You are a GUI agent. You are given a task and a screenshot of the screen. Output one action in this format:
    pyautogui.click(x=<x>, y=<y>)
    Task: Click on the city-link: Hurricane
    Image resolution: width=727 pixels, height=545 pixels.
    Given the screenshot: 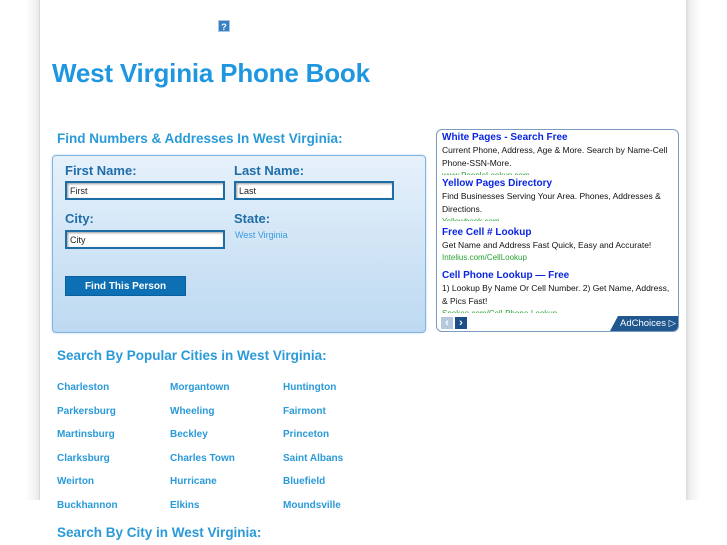 What is the action you would take?
    pyautogui.click(x=226, y=488)
    